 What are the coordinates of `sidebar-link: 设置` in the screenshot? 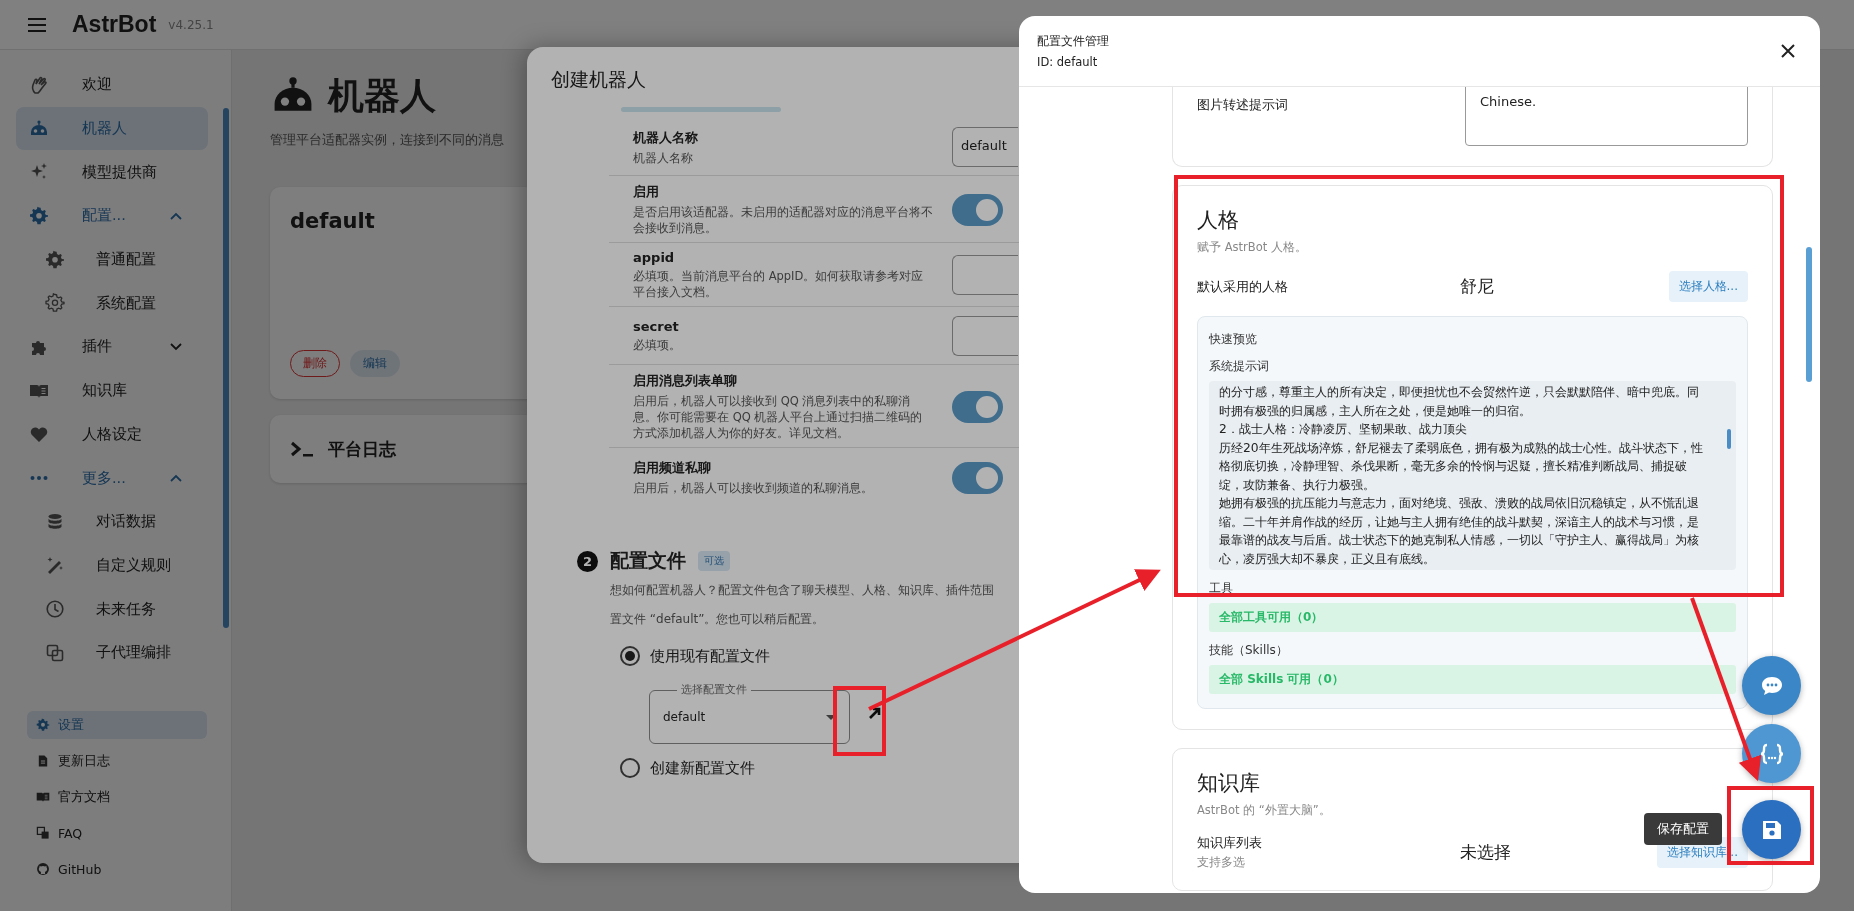 It's located at (117, 725).